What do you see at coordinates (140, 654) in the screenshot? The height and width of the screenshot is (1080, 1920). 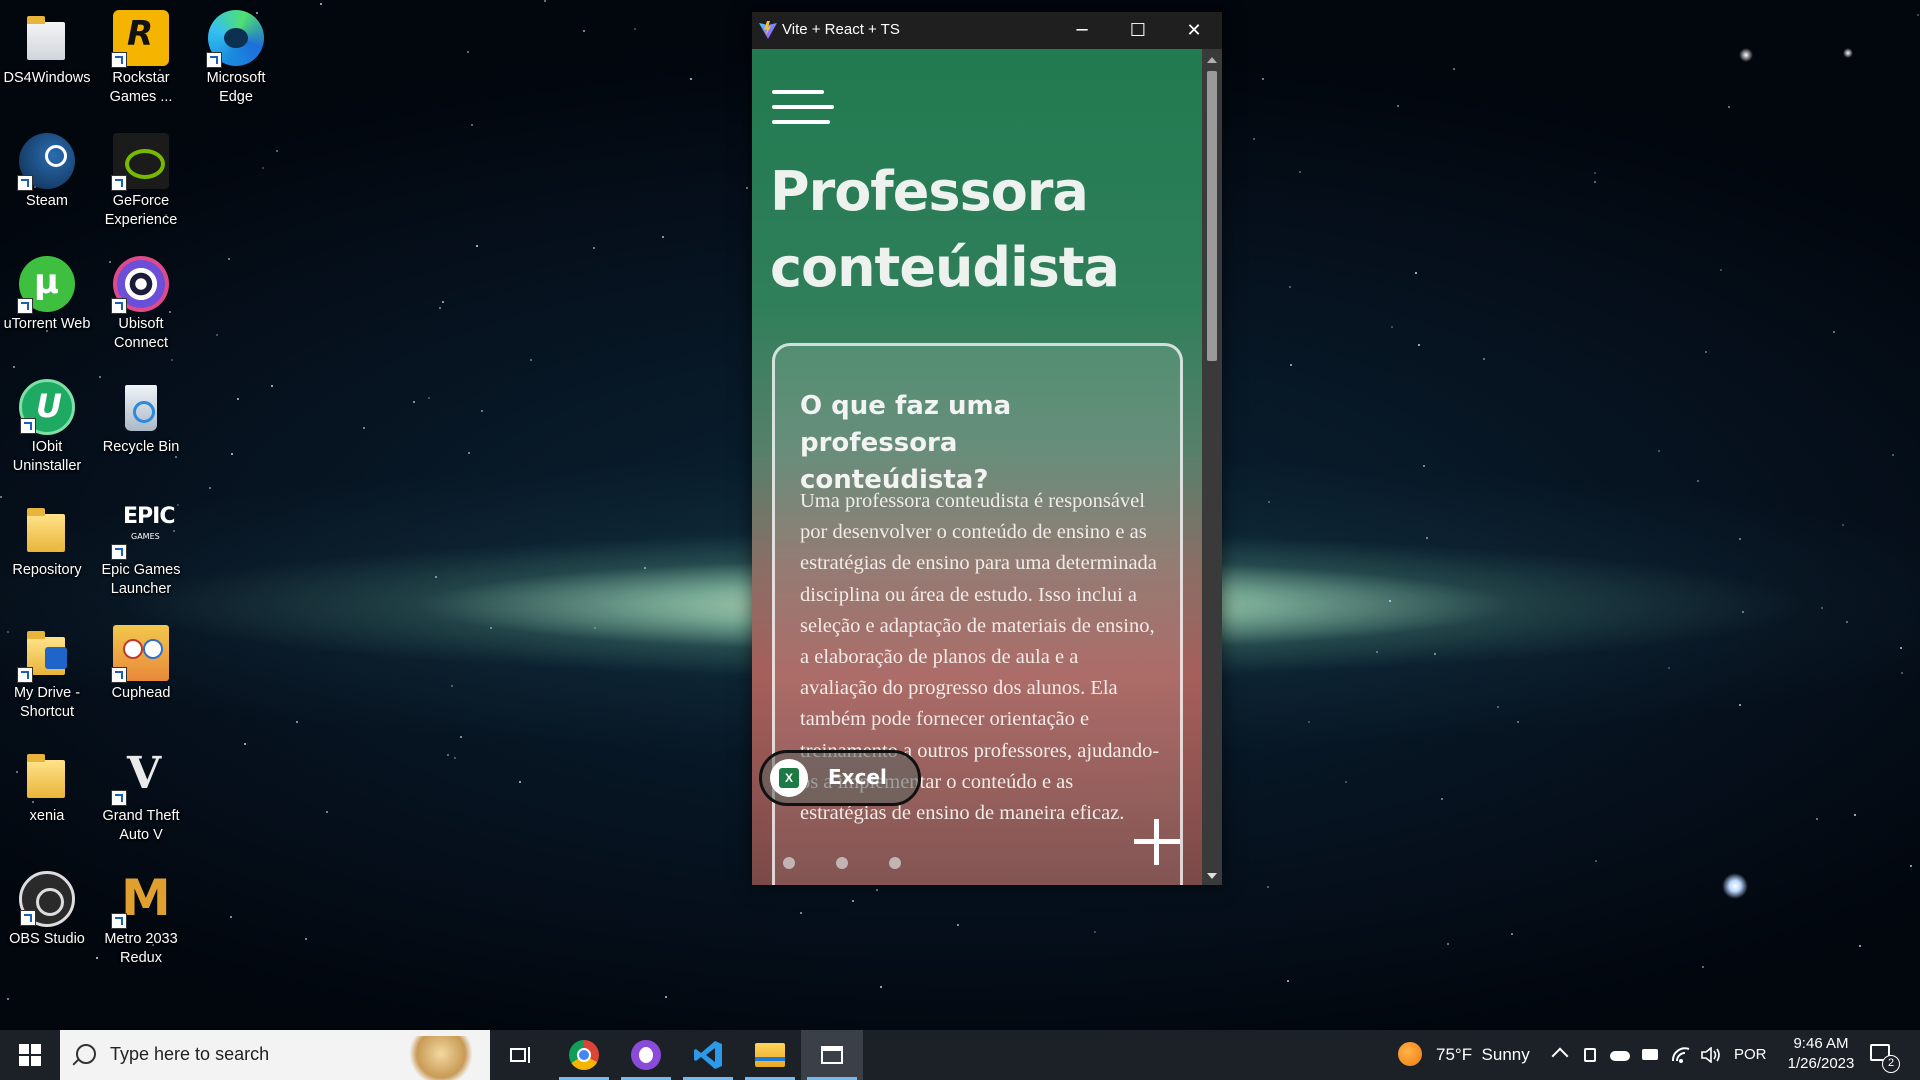 I see `cuphead-icon` at bounding box center [140, 654].